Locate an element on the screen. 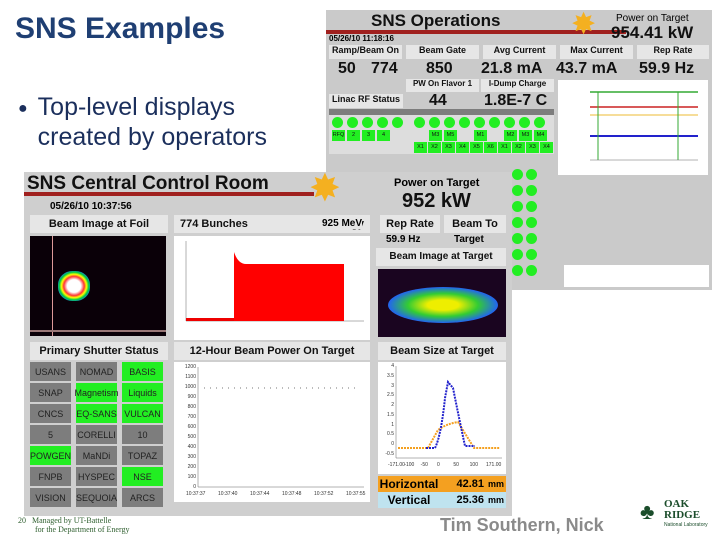  shutter-nomad: NOMAD is located at coordinates (96, 371).